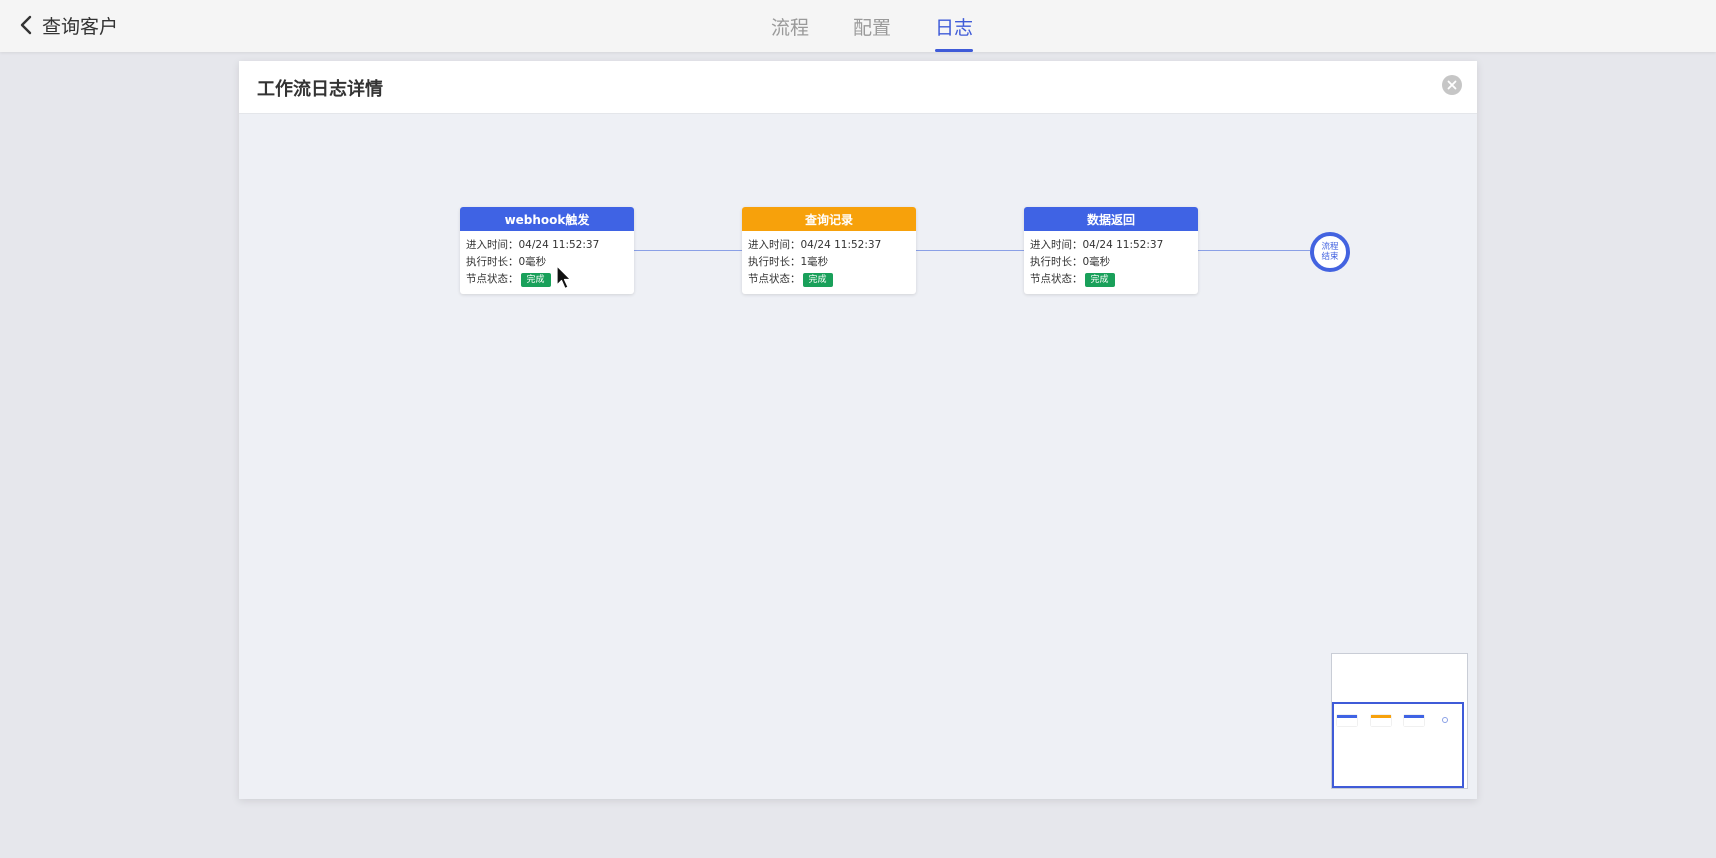 The height and width of the screenshot is (858, 1716). I want to click on minimap, so click(1399, 721).